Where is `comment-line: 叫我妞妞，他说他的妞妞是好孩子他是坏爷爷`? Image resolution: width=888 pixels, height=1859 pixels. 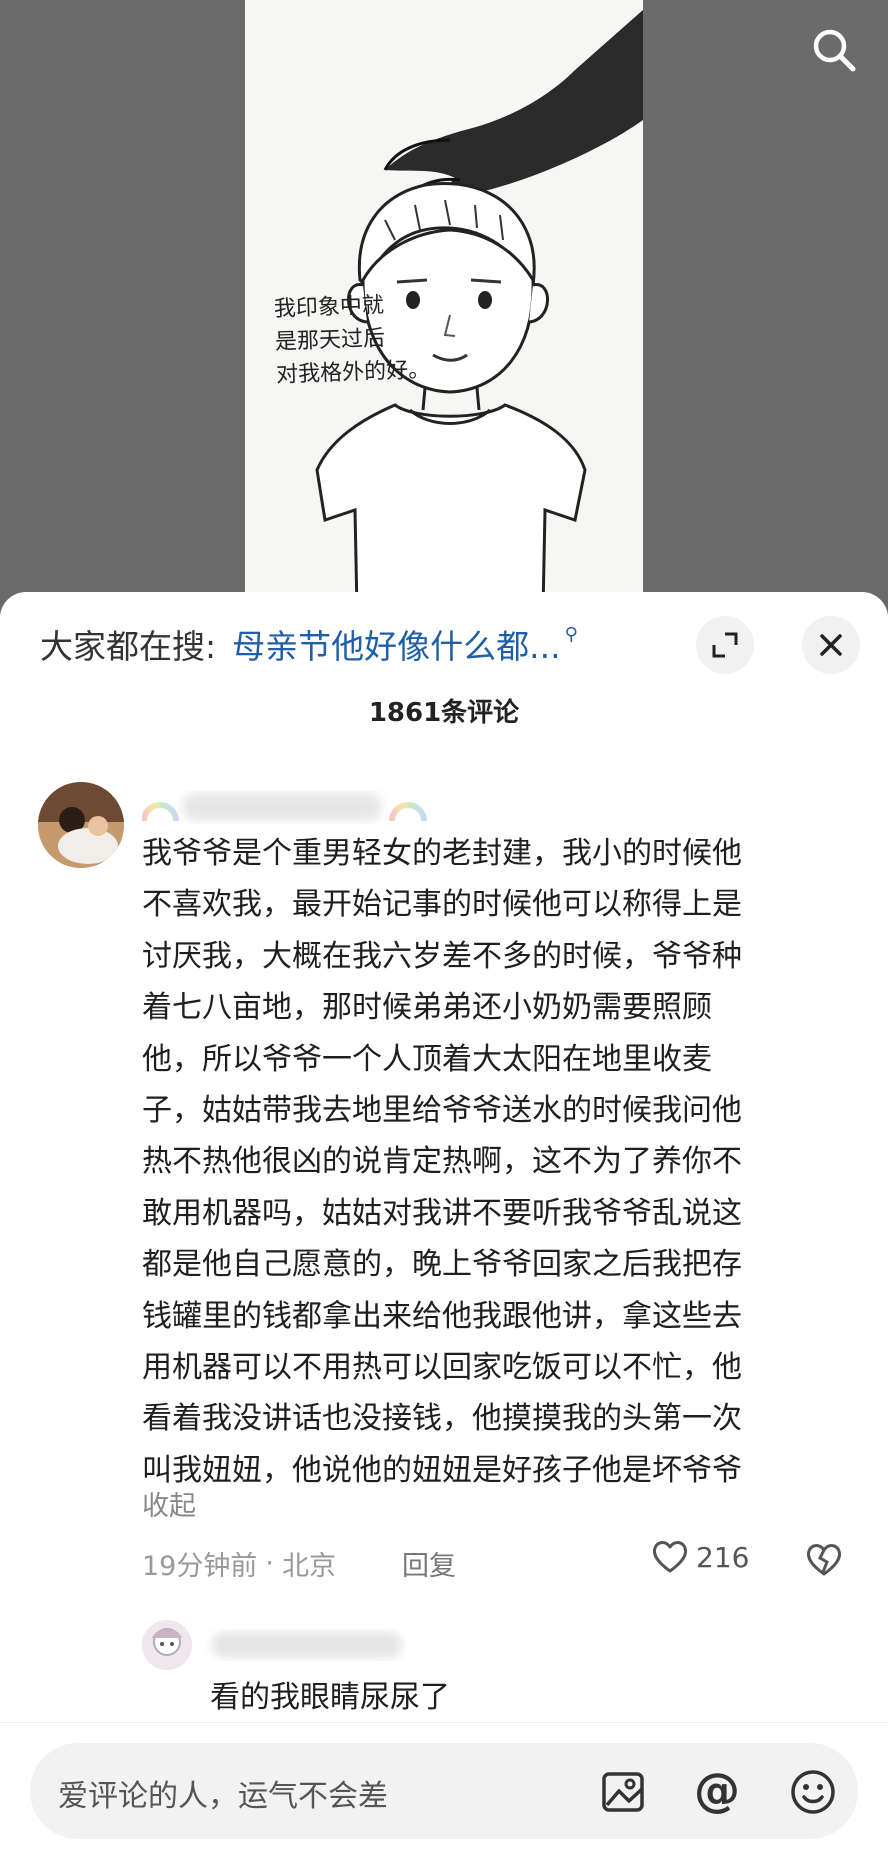 comment-line: 叫我妞妞，他说他的妞妞是好孩子他是坏爷爷 is located at coordinates (442, 1470).